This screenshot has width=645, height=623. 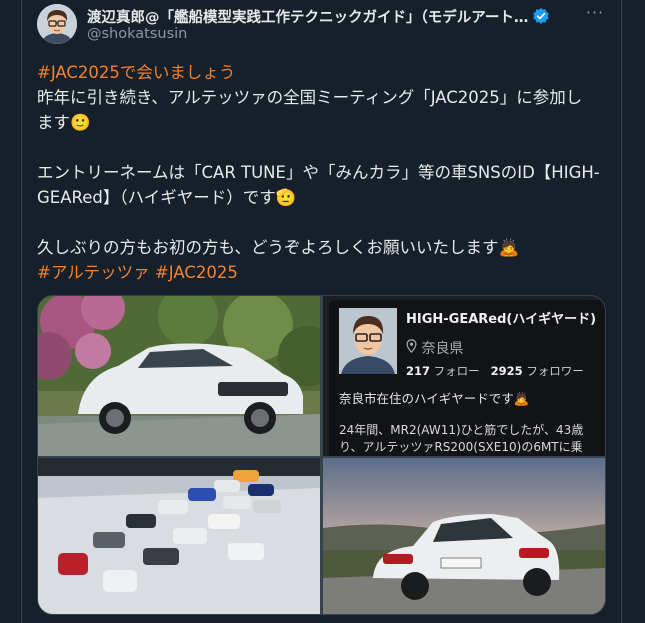 What do you see at coordinates (278, 247) in the screenshot?
I see `tweet-line: 久しぶりの方もお初の方も、どうぞよろしくお願いいたします🙇` at bounding box center [278, 247].